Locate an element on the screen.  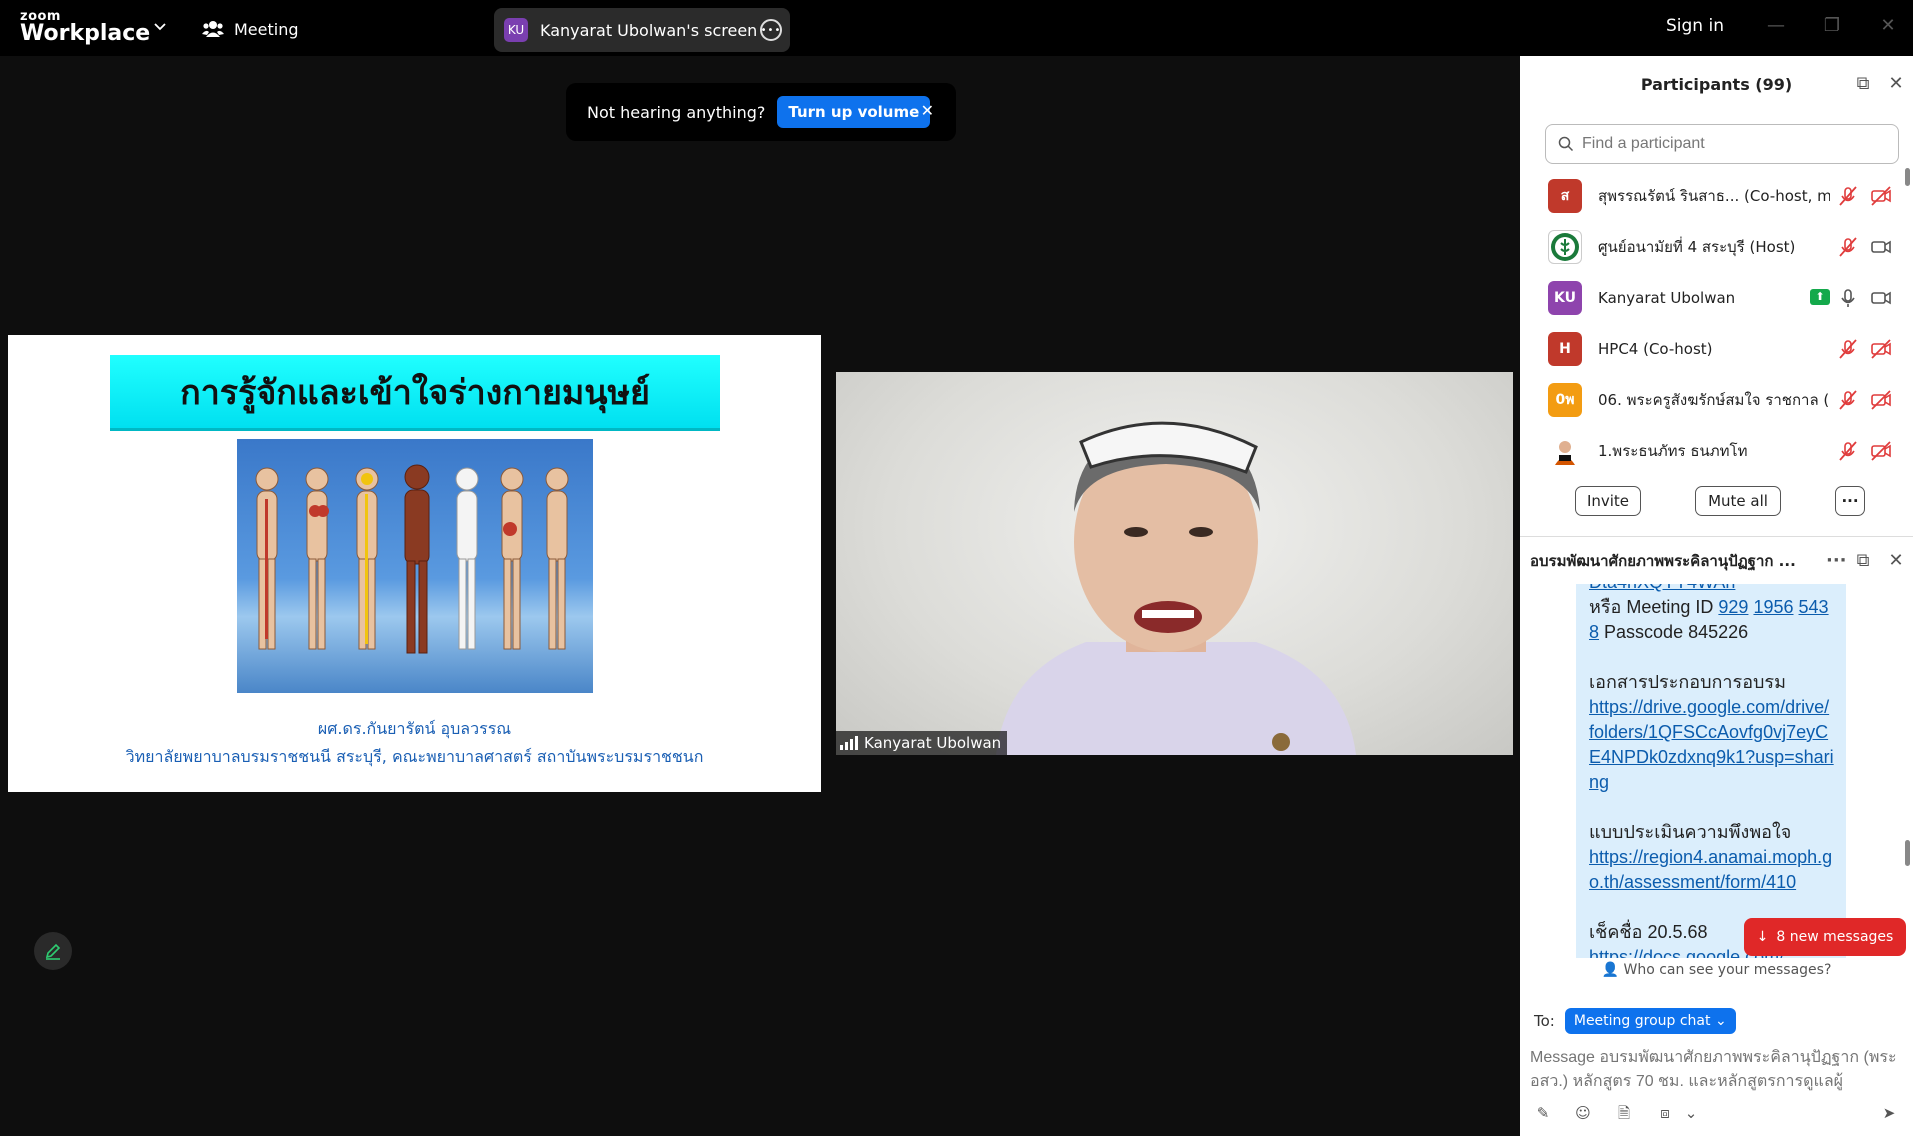
screen-sharing-icon: ⬆ is located at coordinates (1820, 297).